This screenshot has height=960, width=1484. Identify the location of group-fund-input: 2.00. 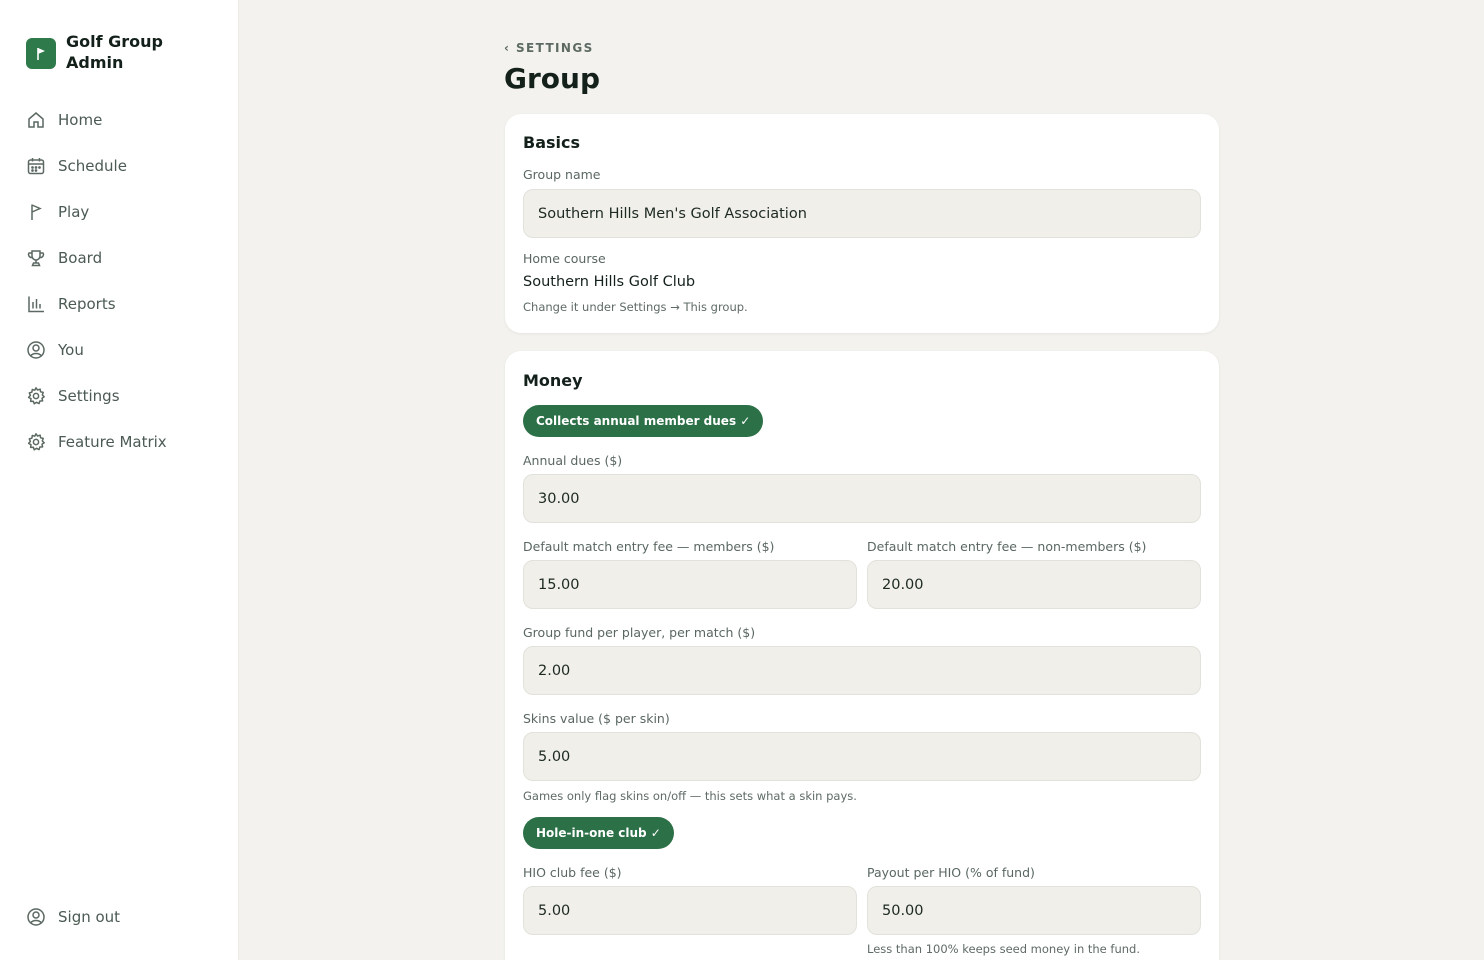
(862, 670).